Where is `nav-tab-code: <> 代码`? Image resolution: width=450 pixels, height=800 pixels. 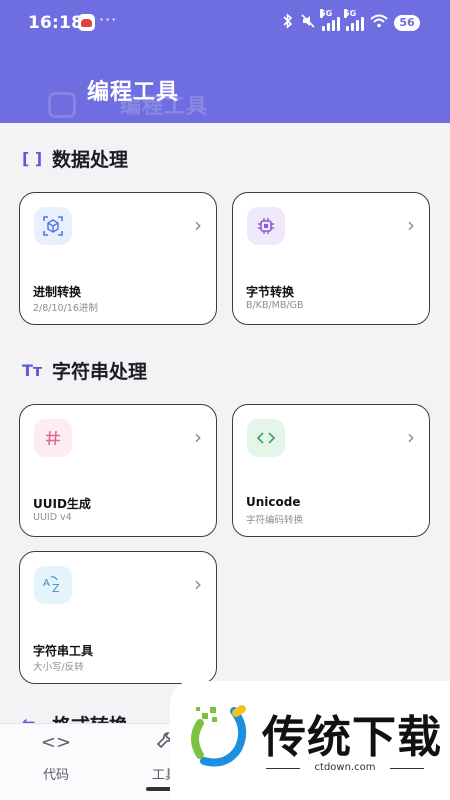
nav-tab-code: <> 代码 is located at coordinates (56, 756).